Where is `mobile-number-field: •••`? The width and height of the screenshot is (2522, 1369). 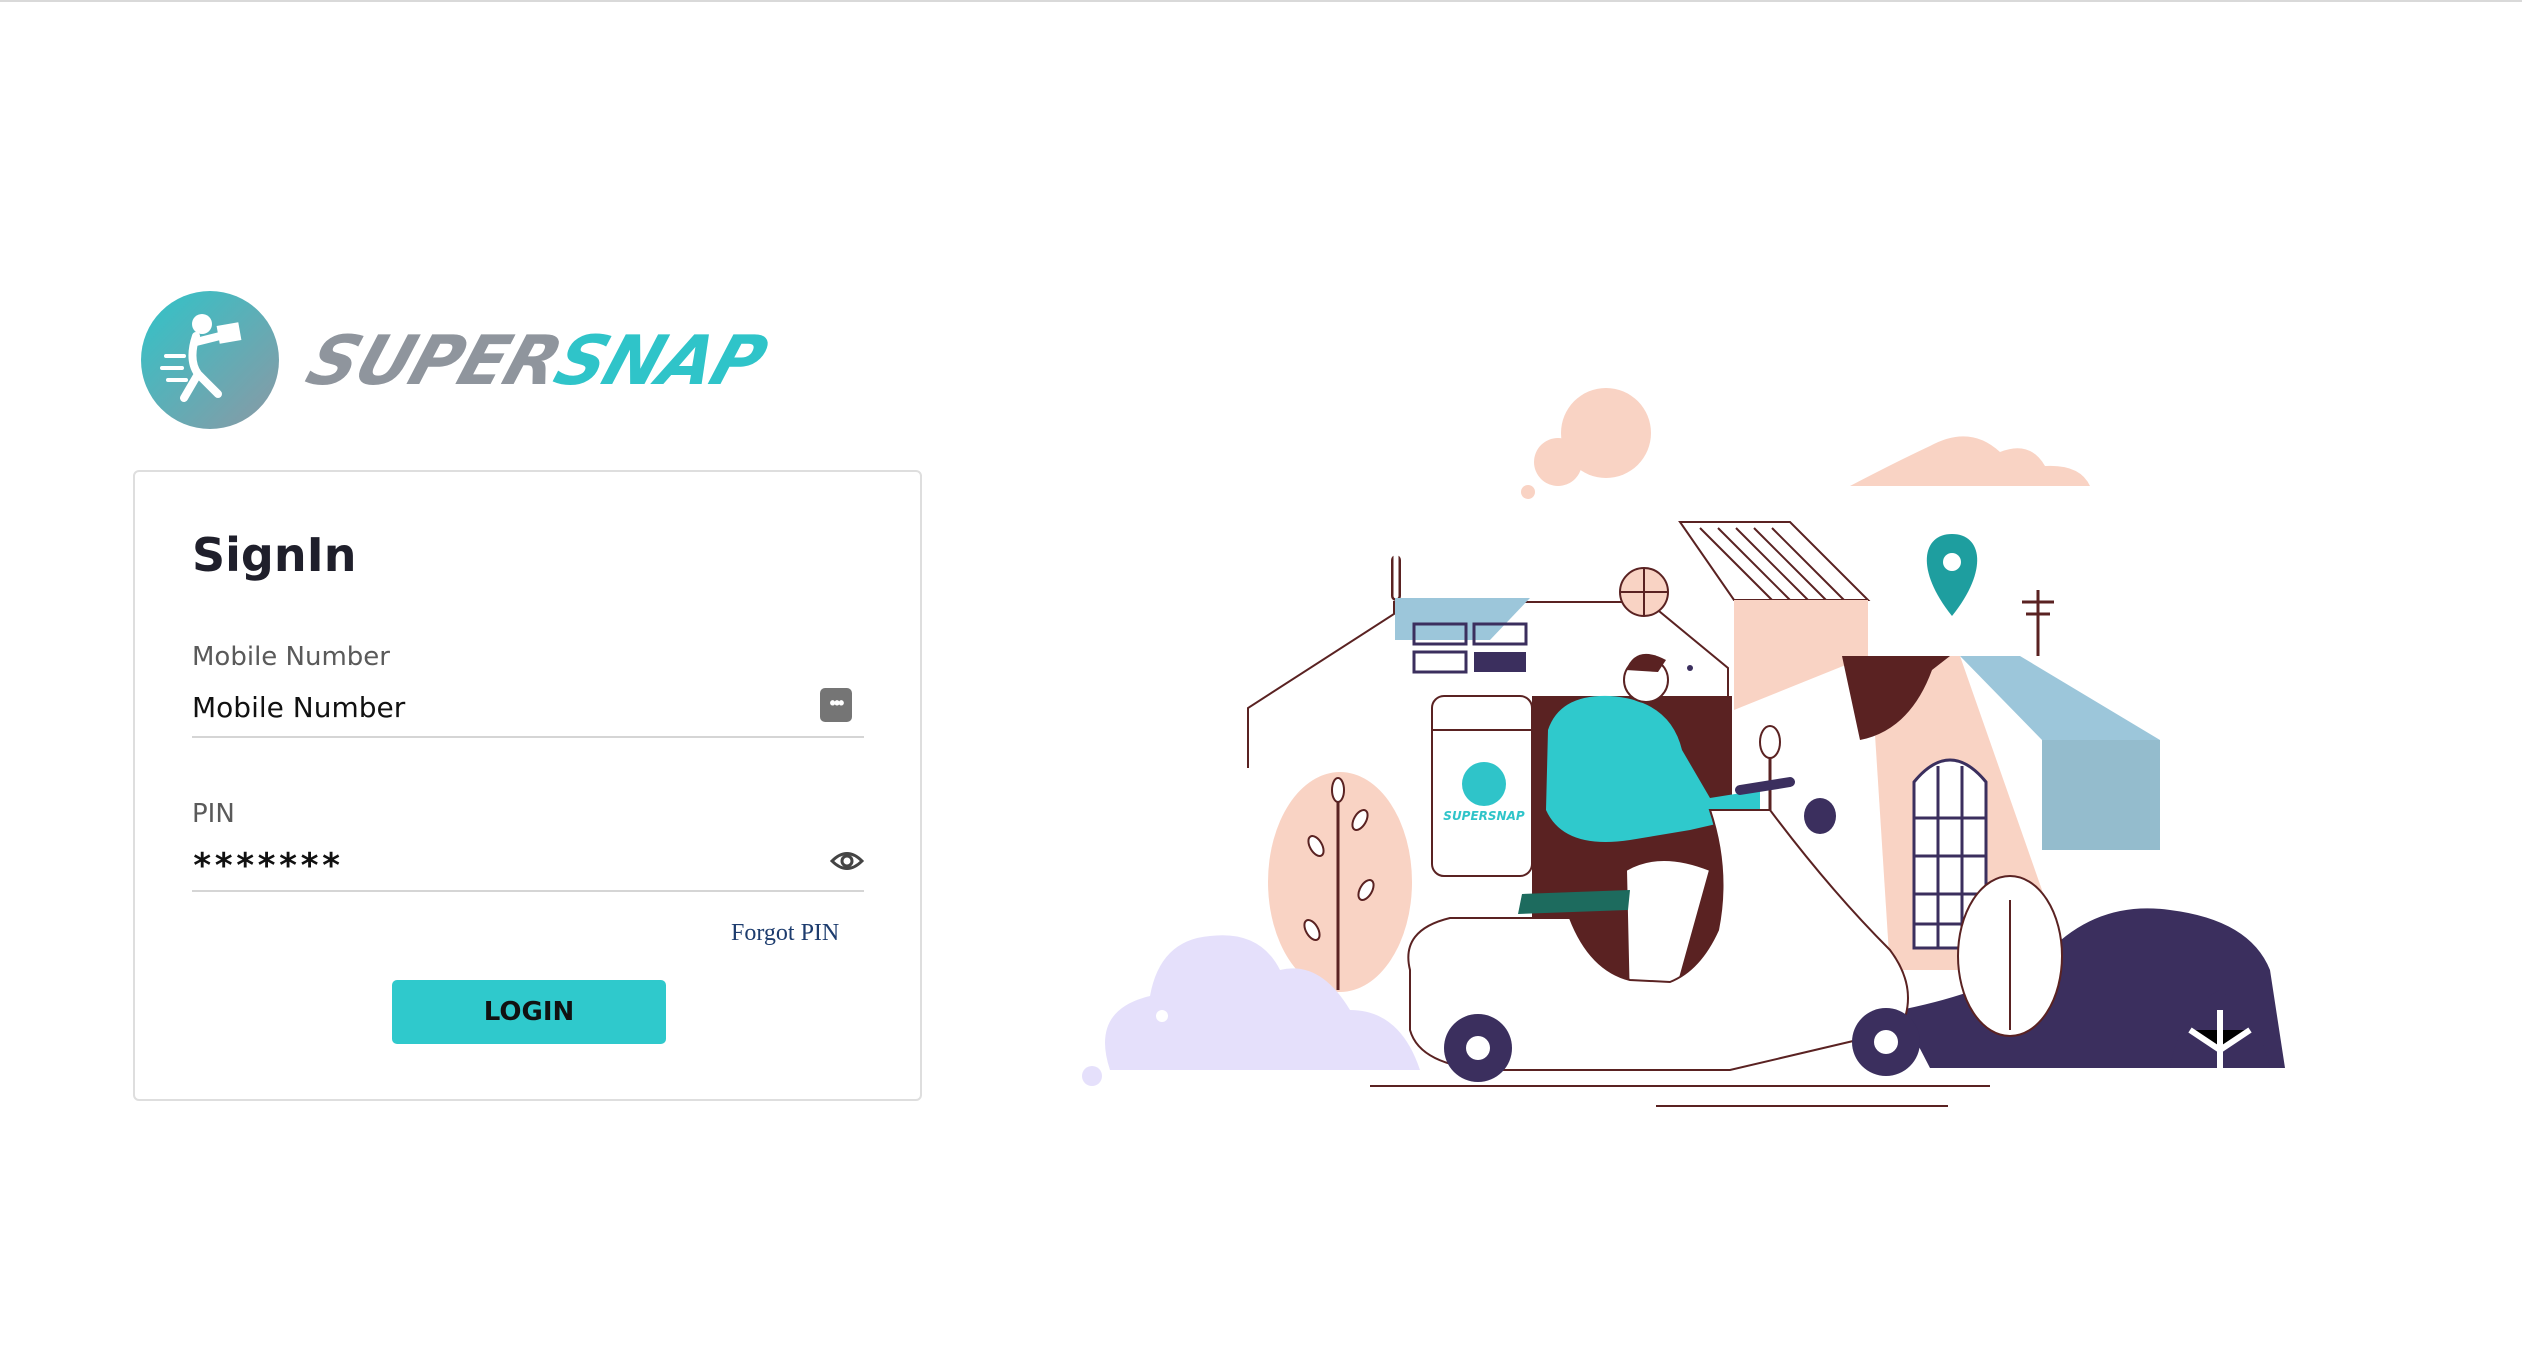
mobile-number-field: ••• is located at coordinates (528, 710).